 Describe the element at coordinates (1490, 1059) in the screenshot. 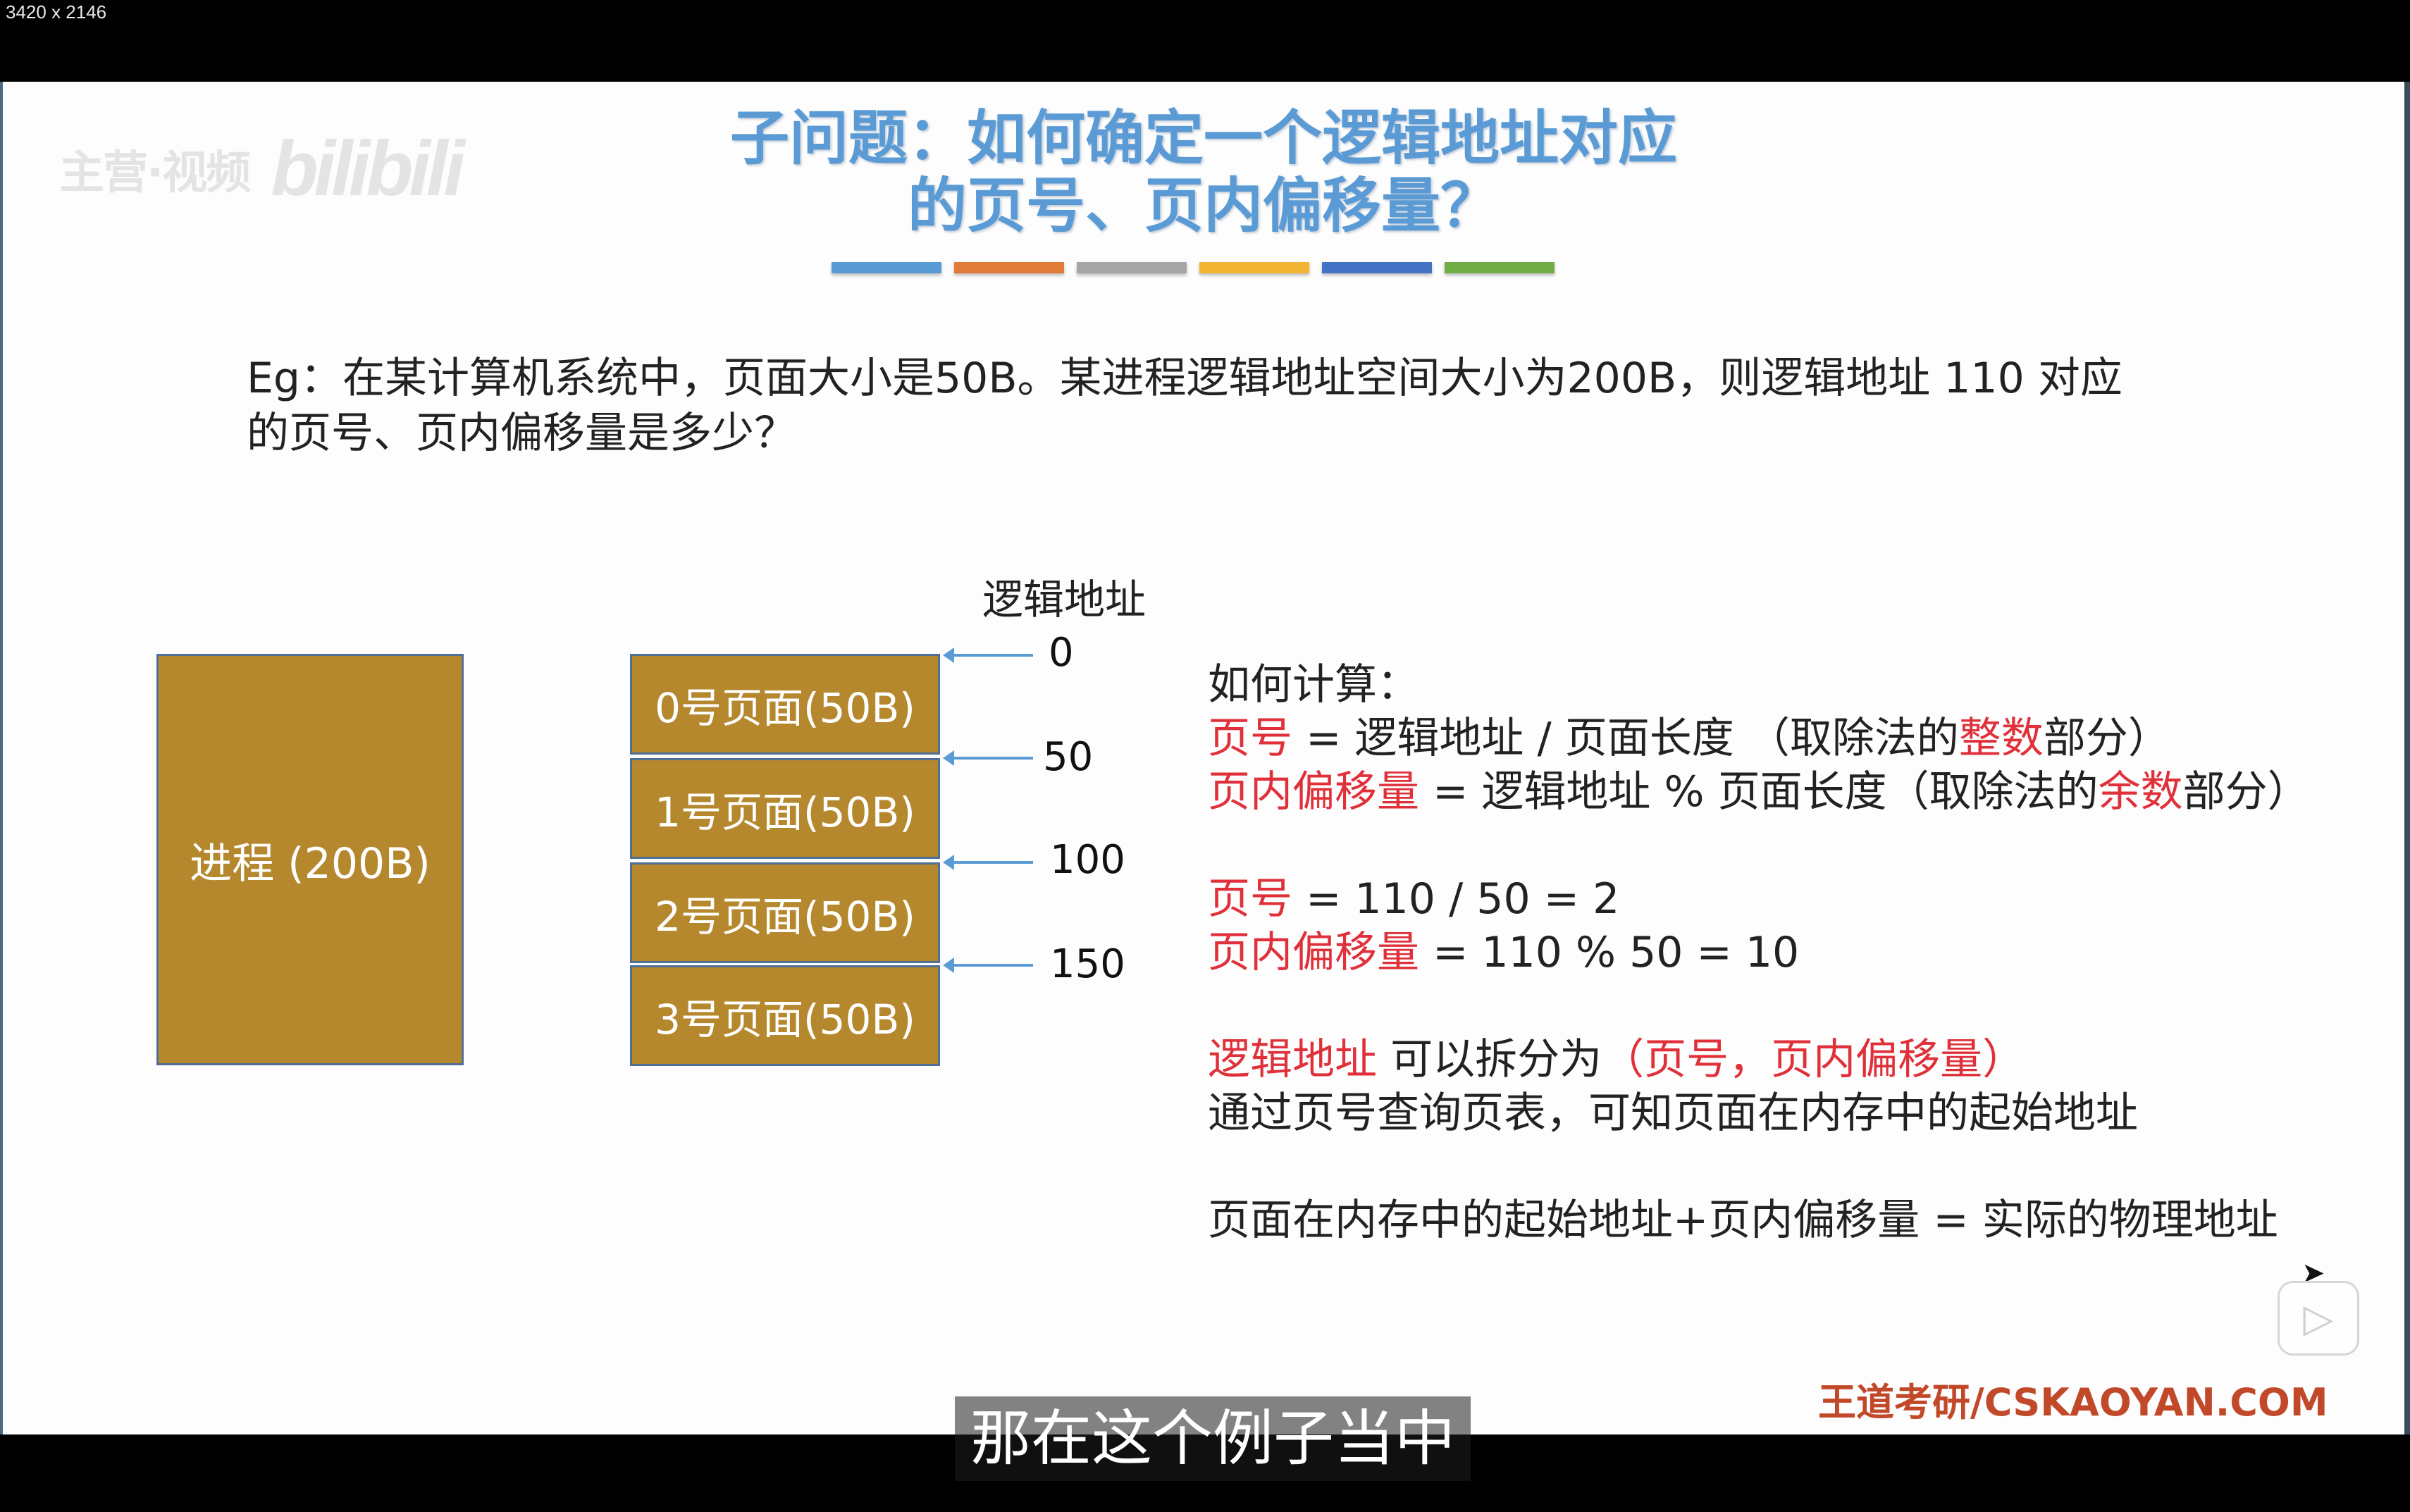

I see `split-text: 可以拆分为` at that location.